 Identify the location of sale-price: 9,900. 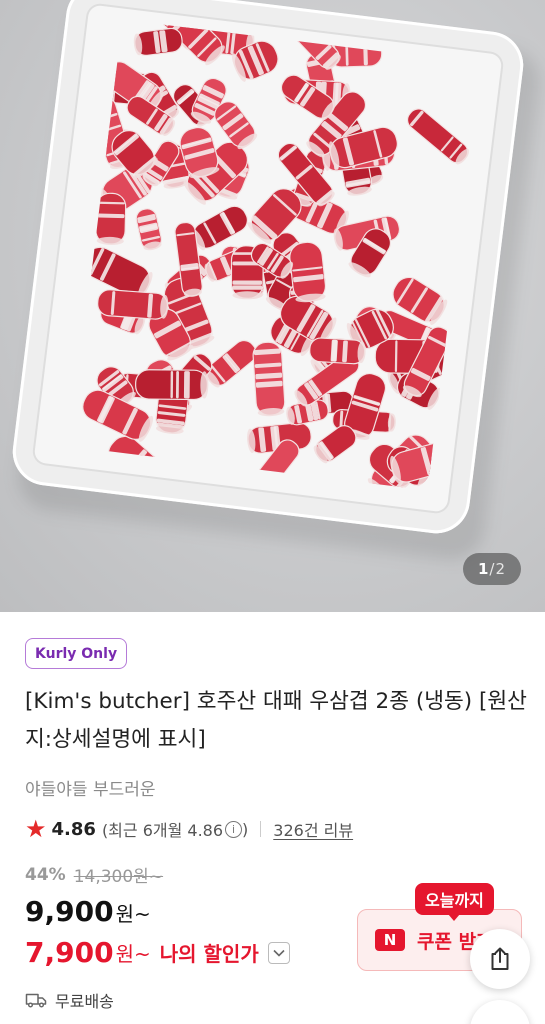
(69, 911).